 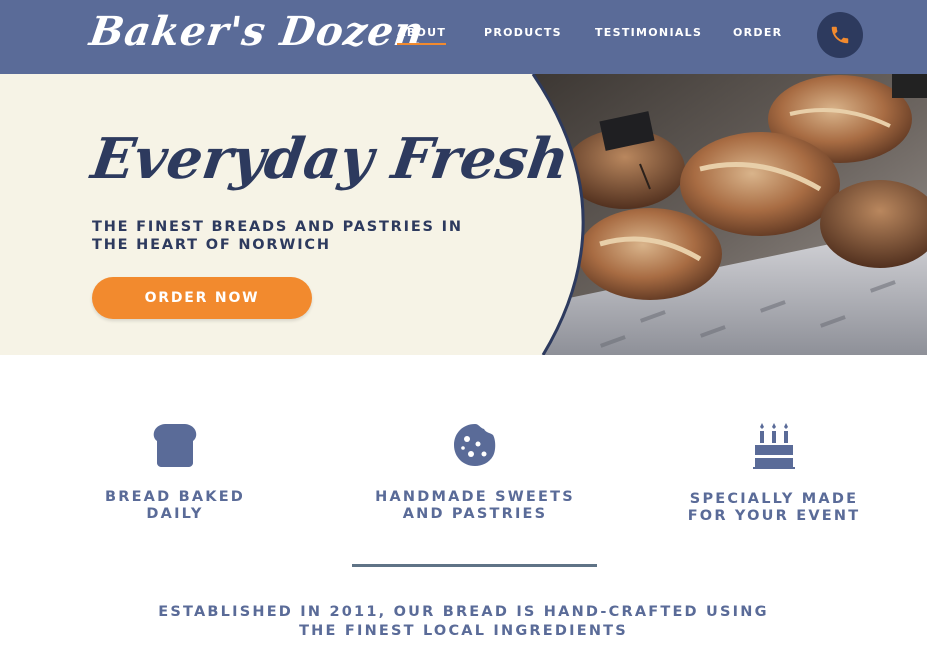 What do you see at coordinates (774, 474) in the screenshot?
I see `feature-event: SPECIALLY MADE FOR YOUR EVENT` at bounding box center [774, 474].